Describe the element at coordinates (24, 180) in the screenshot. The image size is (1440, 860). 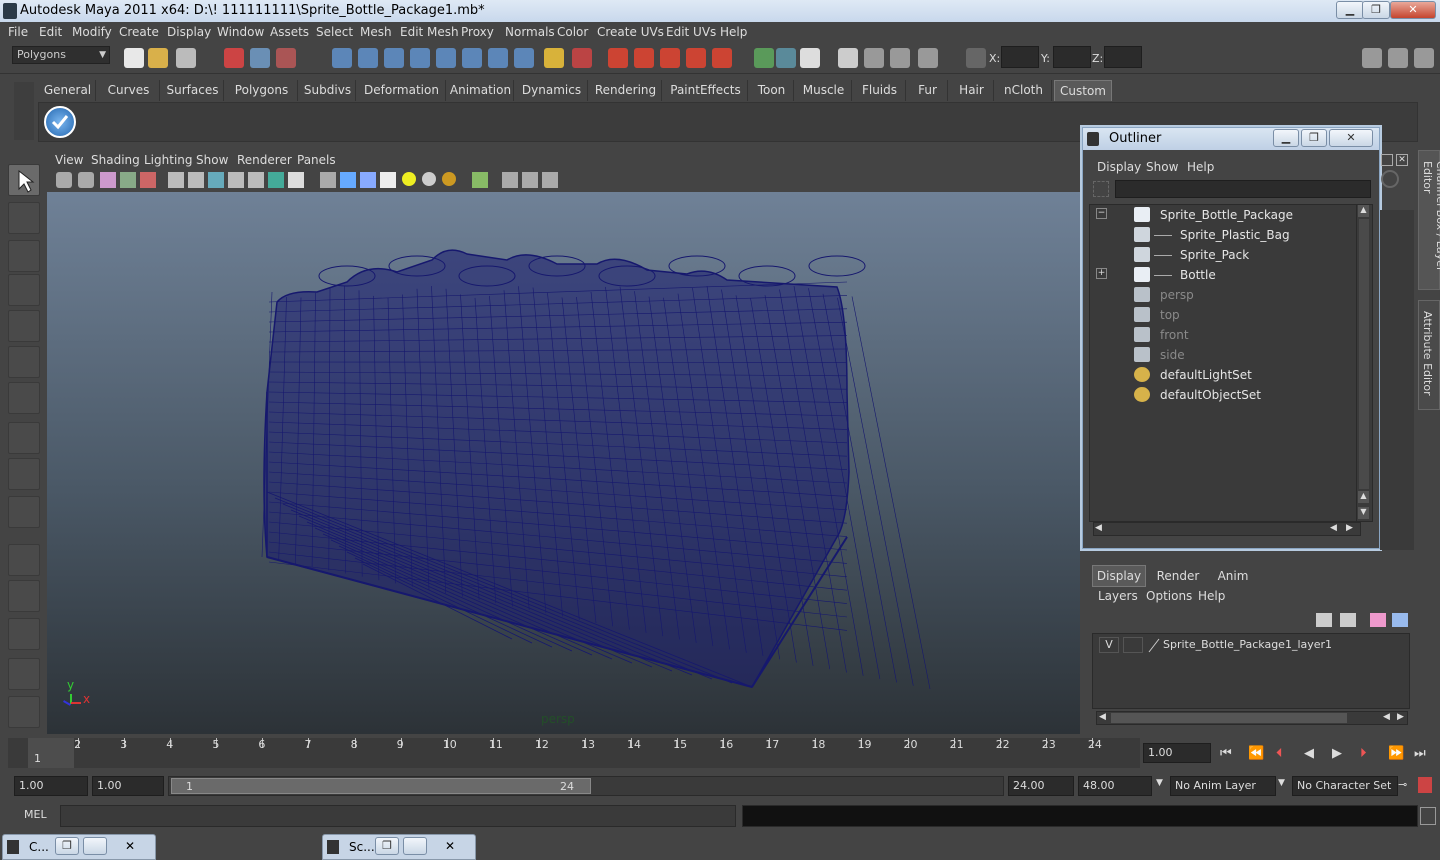
I see `select-tool-icon` at that location.